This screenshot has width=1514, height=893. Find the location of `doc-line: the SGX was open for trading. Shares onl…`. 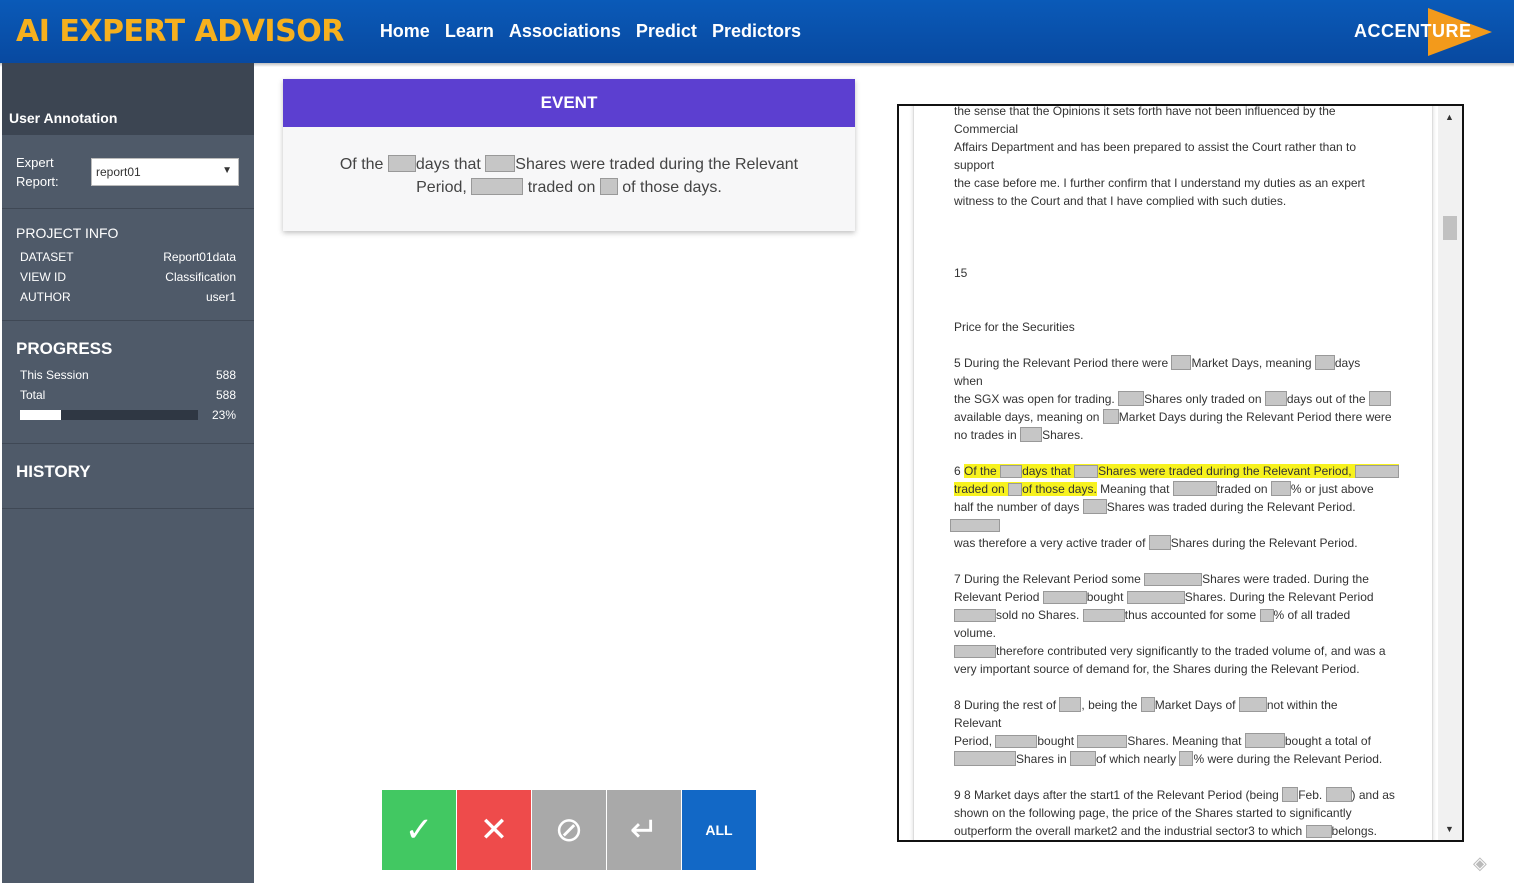

doc-line: the SGX was open for trading. Shares onl… is located at coordinates (1193, 399).